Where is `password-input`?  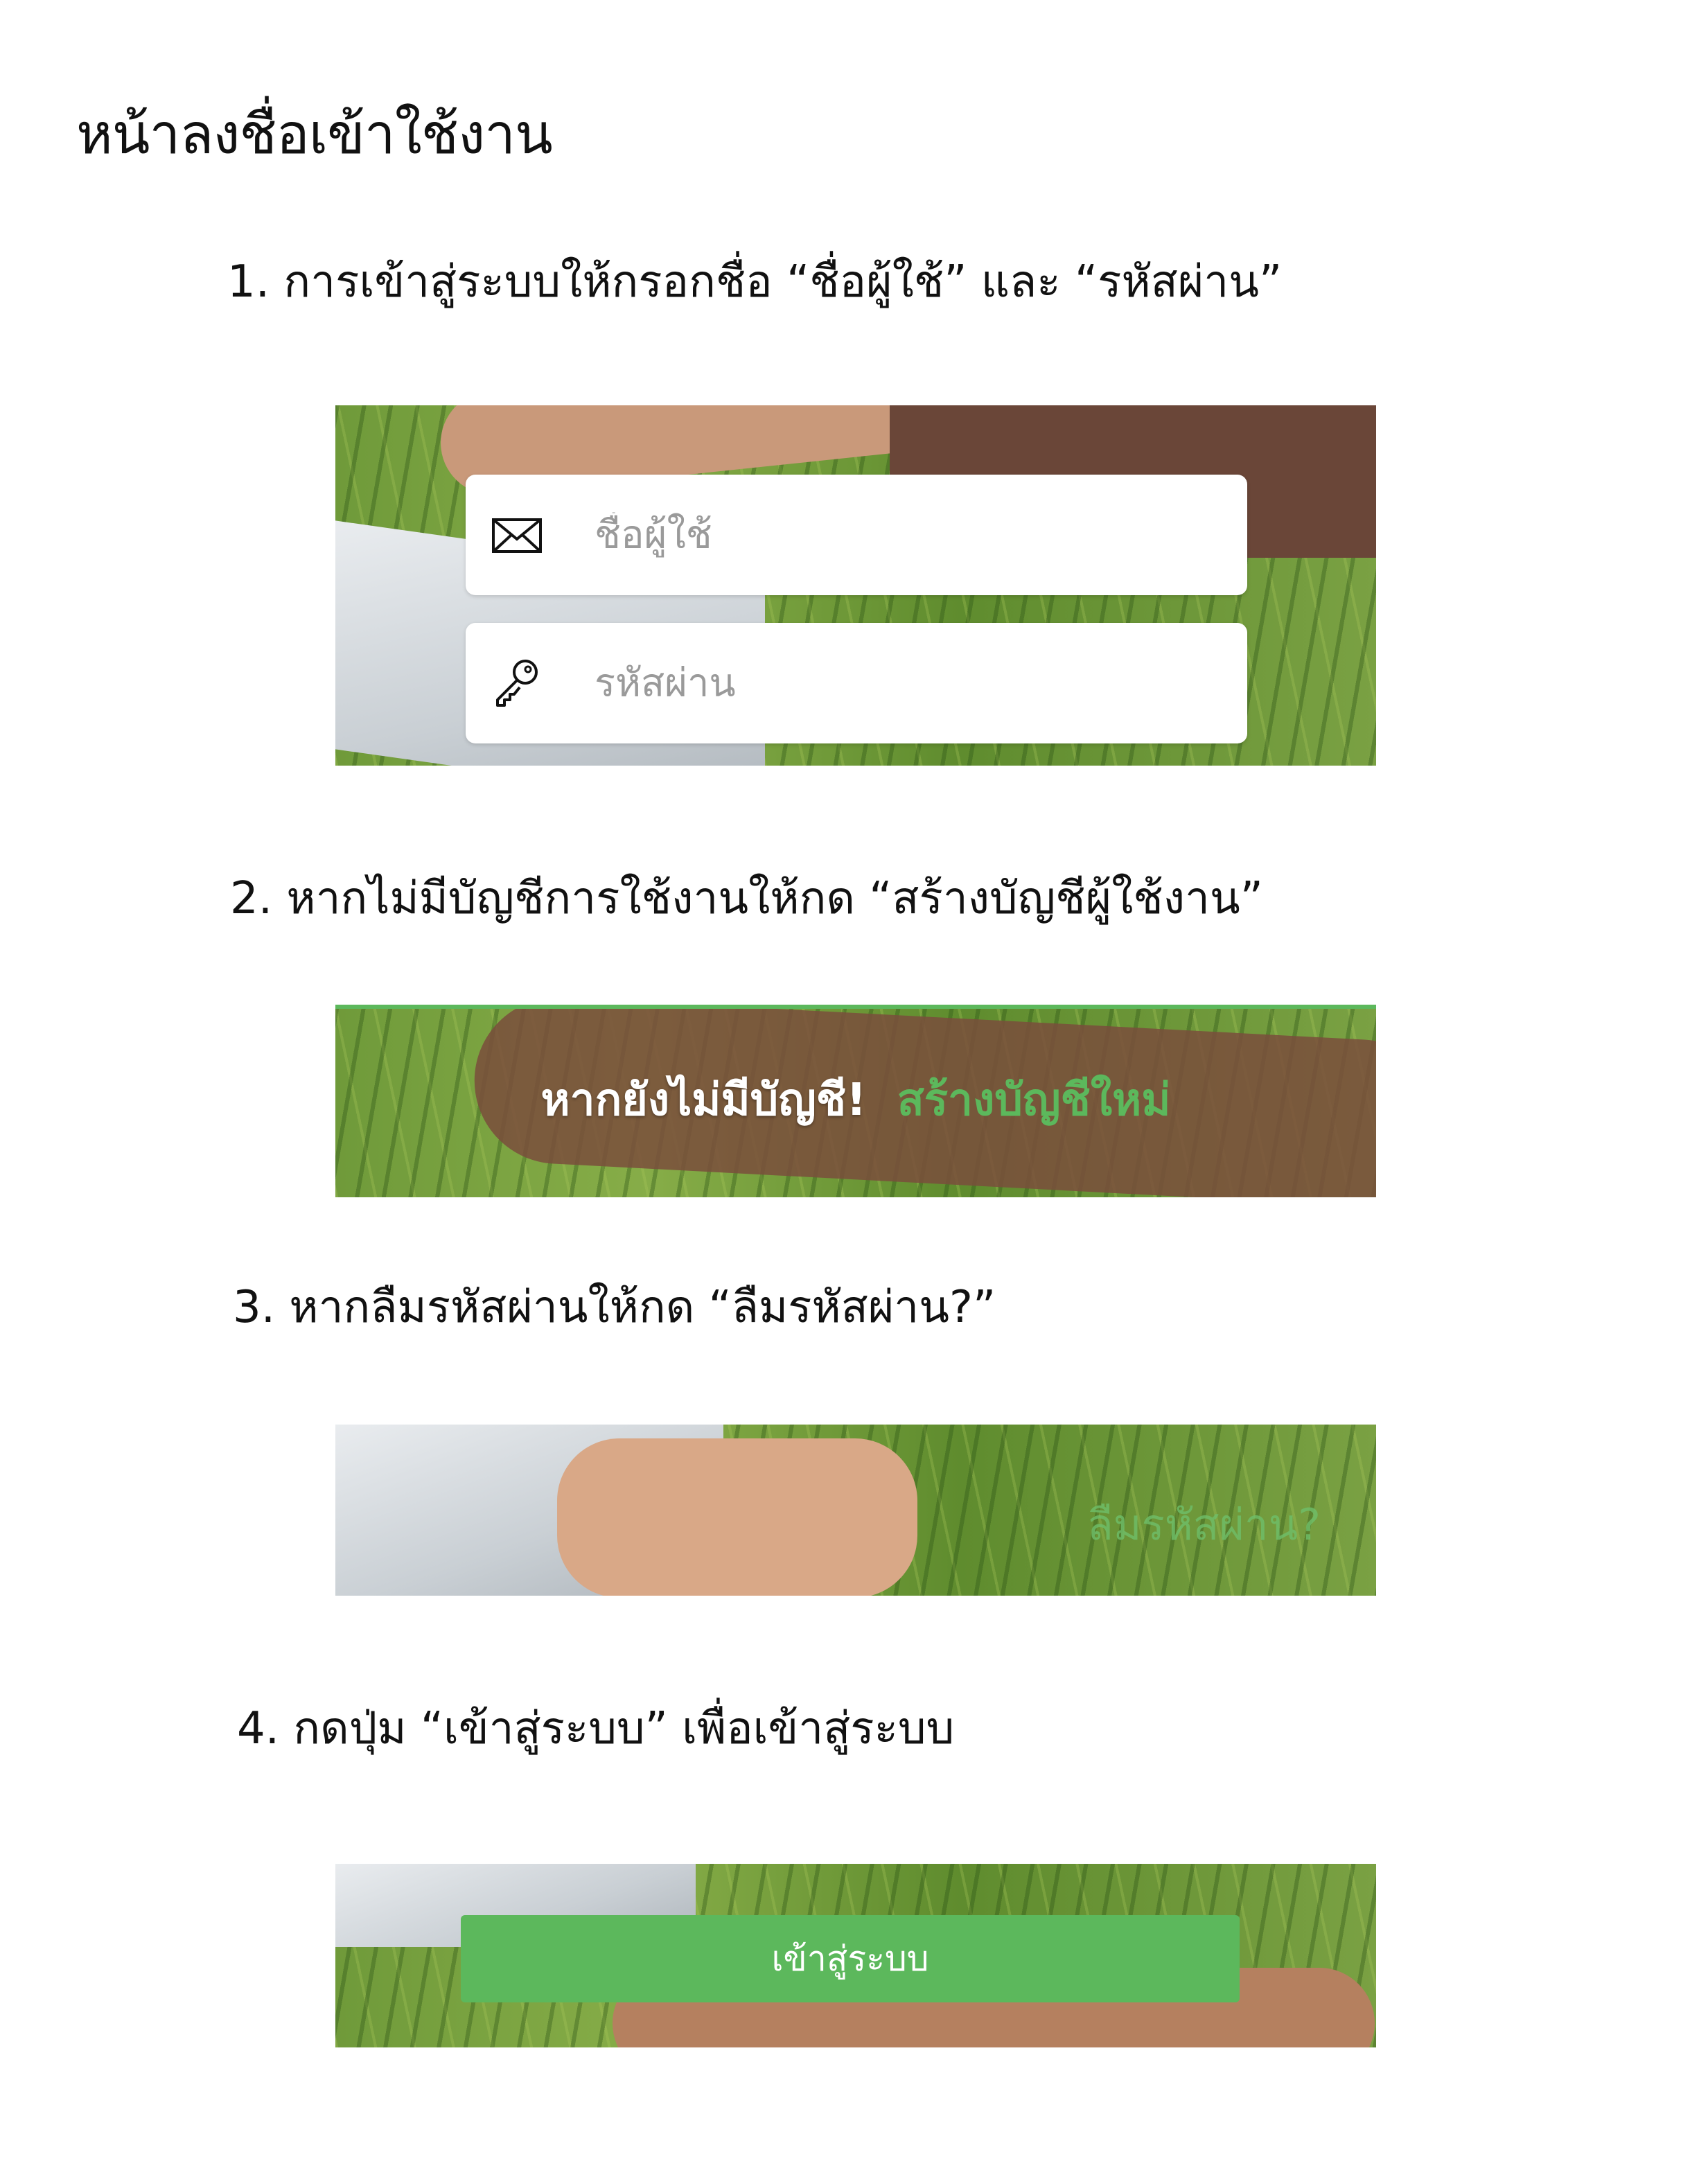 password-input is located at coordinates (907, 683).